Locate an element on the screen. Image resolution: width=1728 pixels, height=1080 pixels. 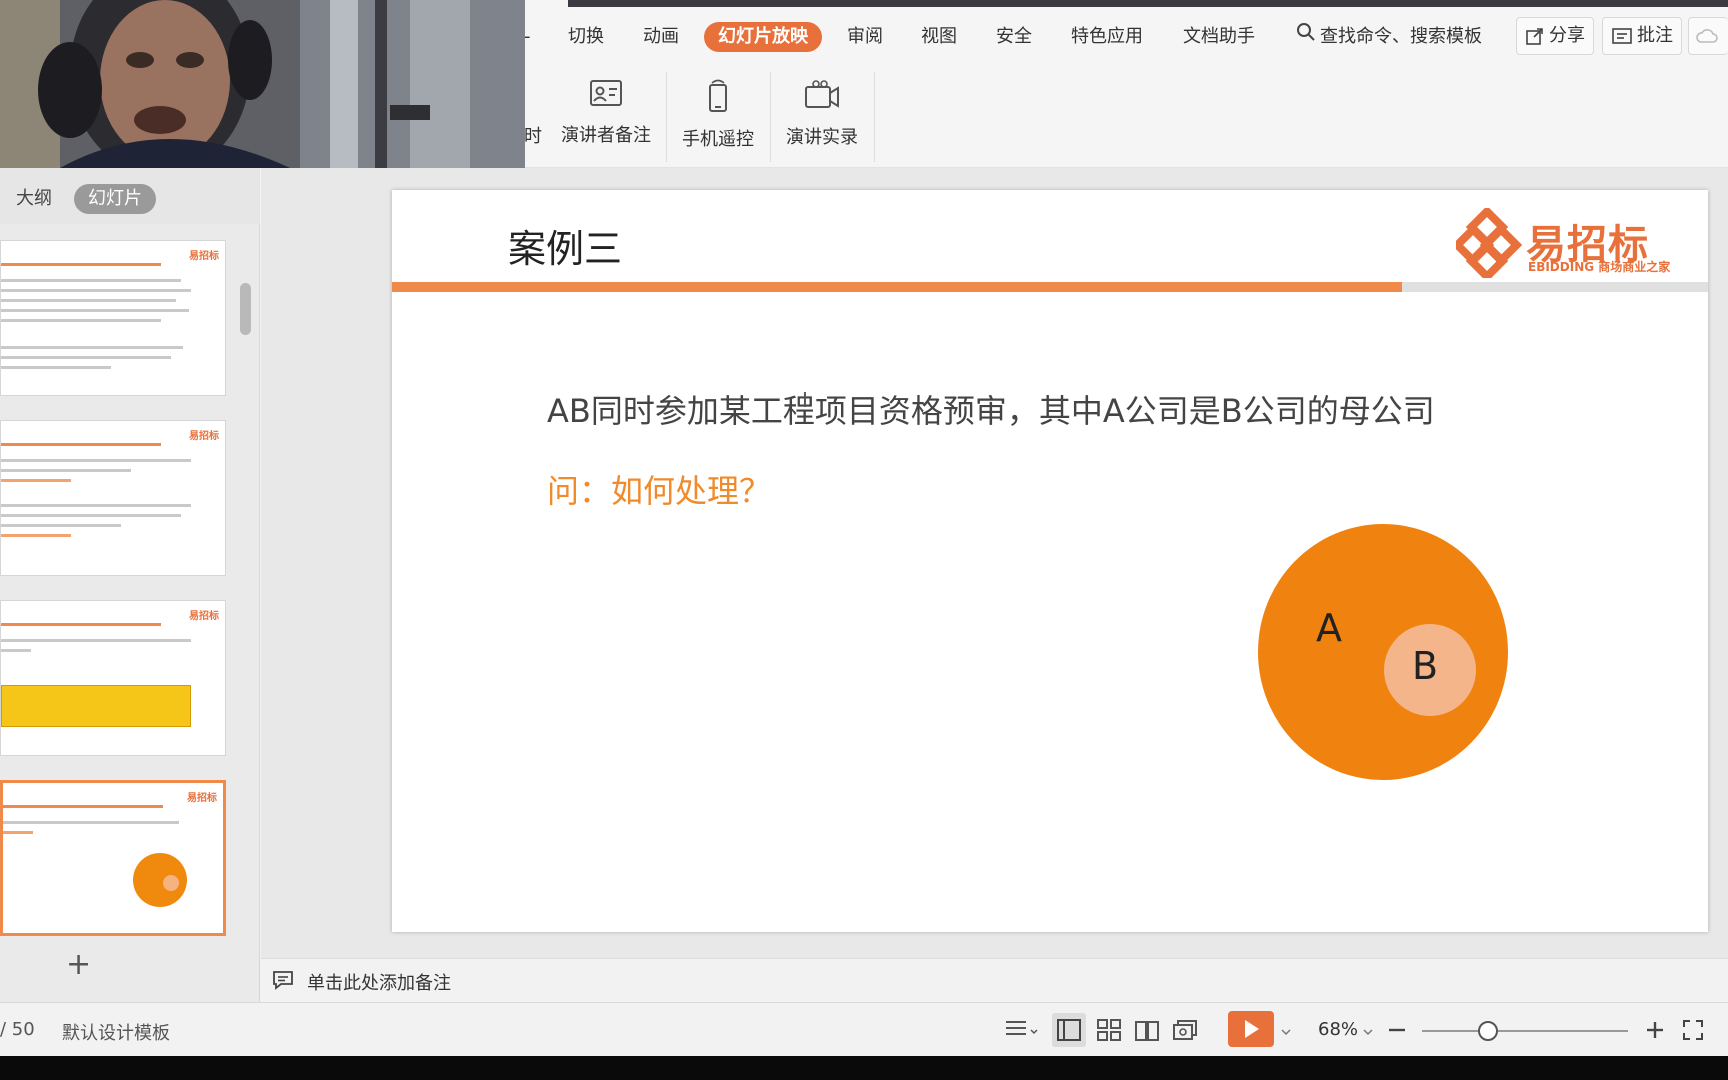
brand-subtitle: EBIDDING 商场商业之家 is located at coordinates (1599, 267).